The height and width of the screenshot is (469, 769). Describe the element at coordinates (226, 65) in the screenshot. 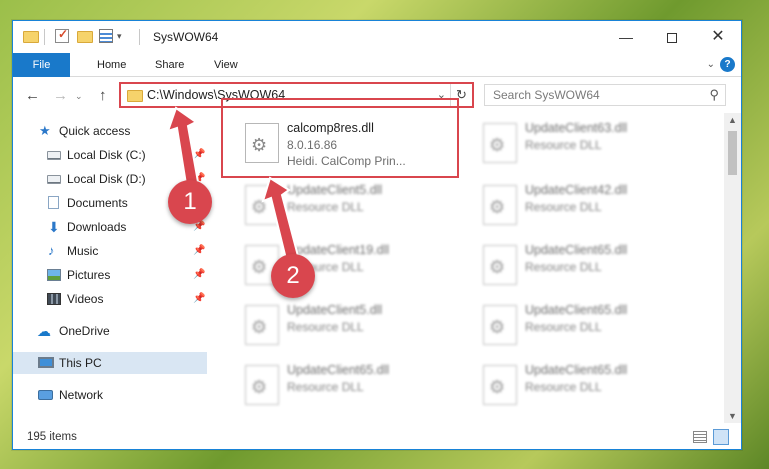

I see `tab-view: View` at that location.